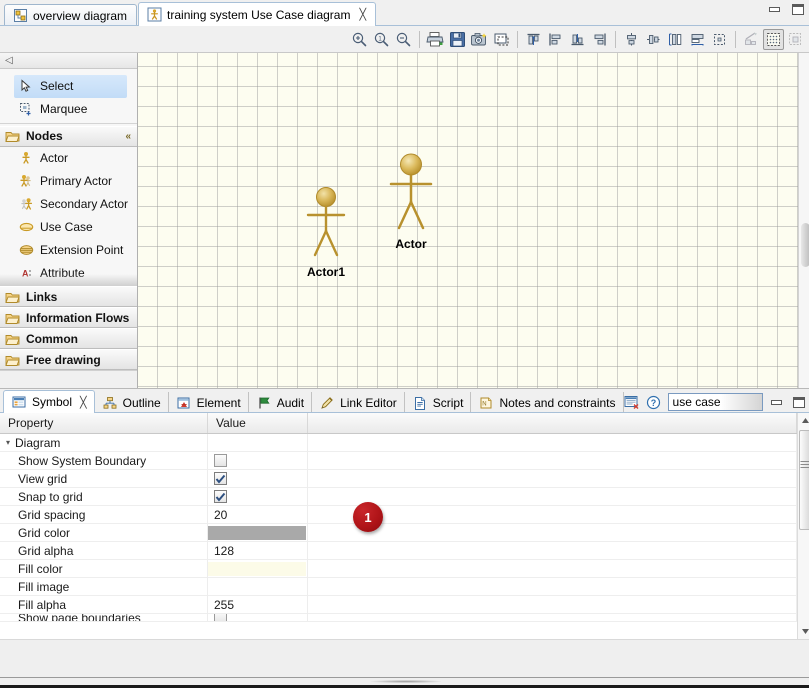  Describe the element at coordinates (697, 39) in the screenshot. I see `match-width-icon` at that location.